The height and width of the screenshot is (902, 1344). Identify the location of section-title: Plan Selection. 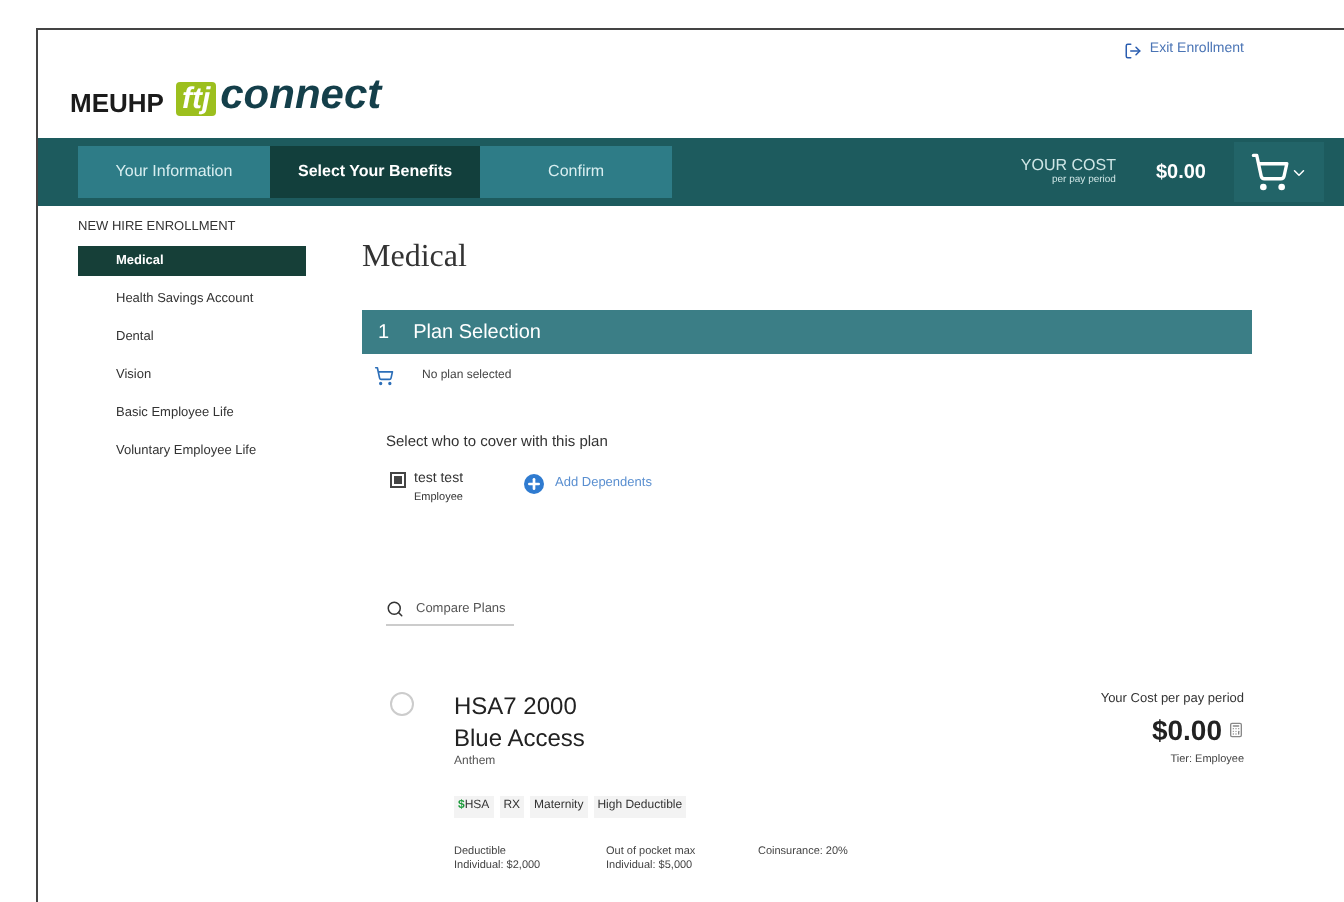
(477, 333).